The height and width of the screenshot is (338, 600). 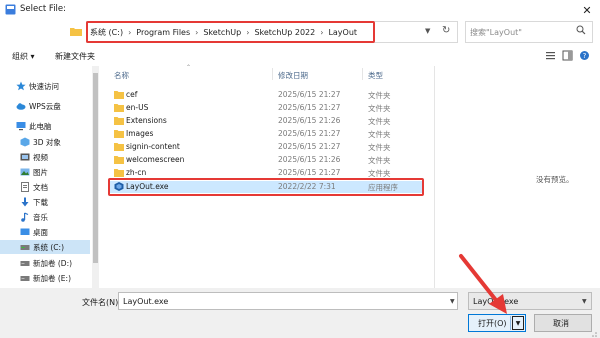 What do you see at coordinates (25, 202) in the screenshot?
I see `download-icon` at bounding box center [25, 202].